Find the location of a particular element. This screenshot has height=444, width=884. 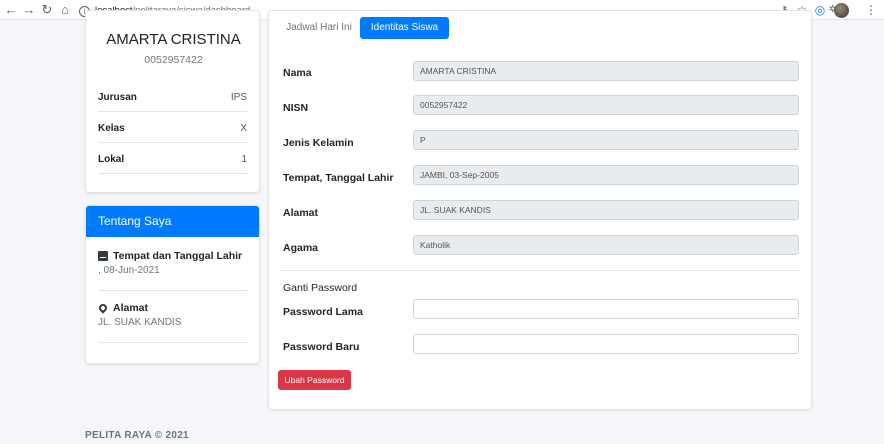

nama-field: AMARTA CRISTINA is located at coordinates (606, 71).